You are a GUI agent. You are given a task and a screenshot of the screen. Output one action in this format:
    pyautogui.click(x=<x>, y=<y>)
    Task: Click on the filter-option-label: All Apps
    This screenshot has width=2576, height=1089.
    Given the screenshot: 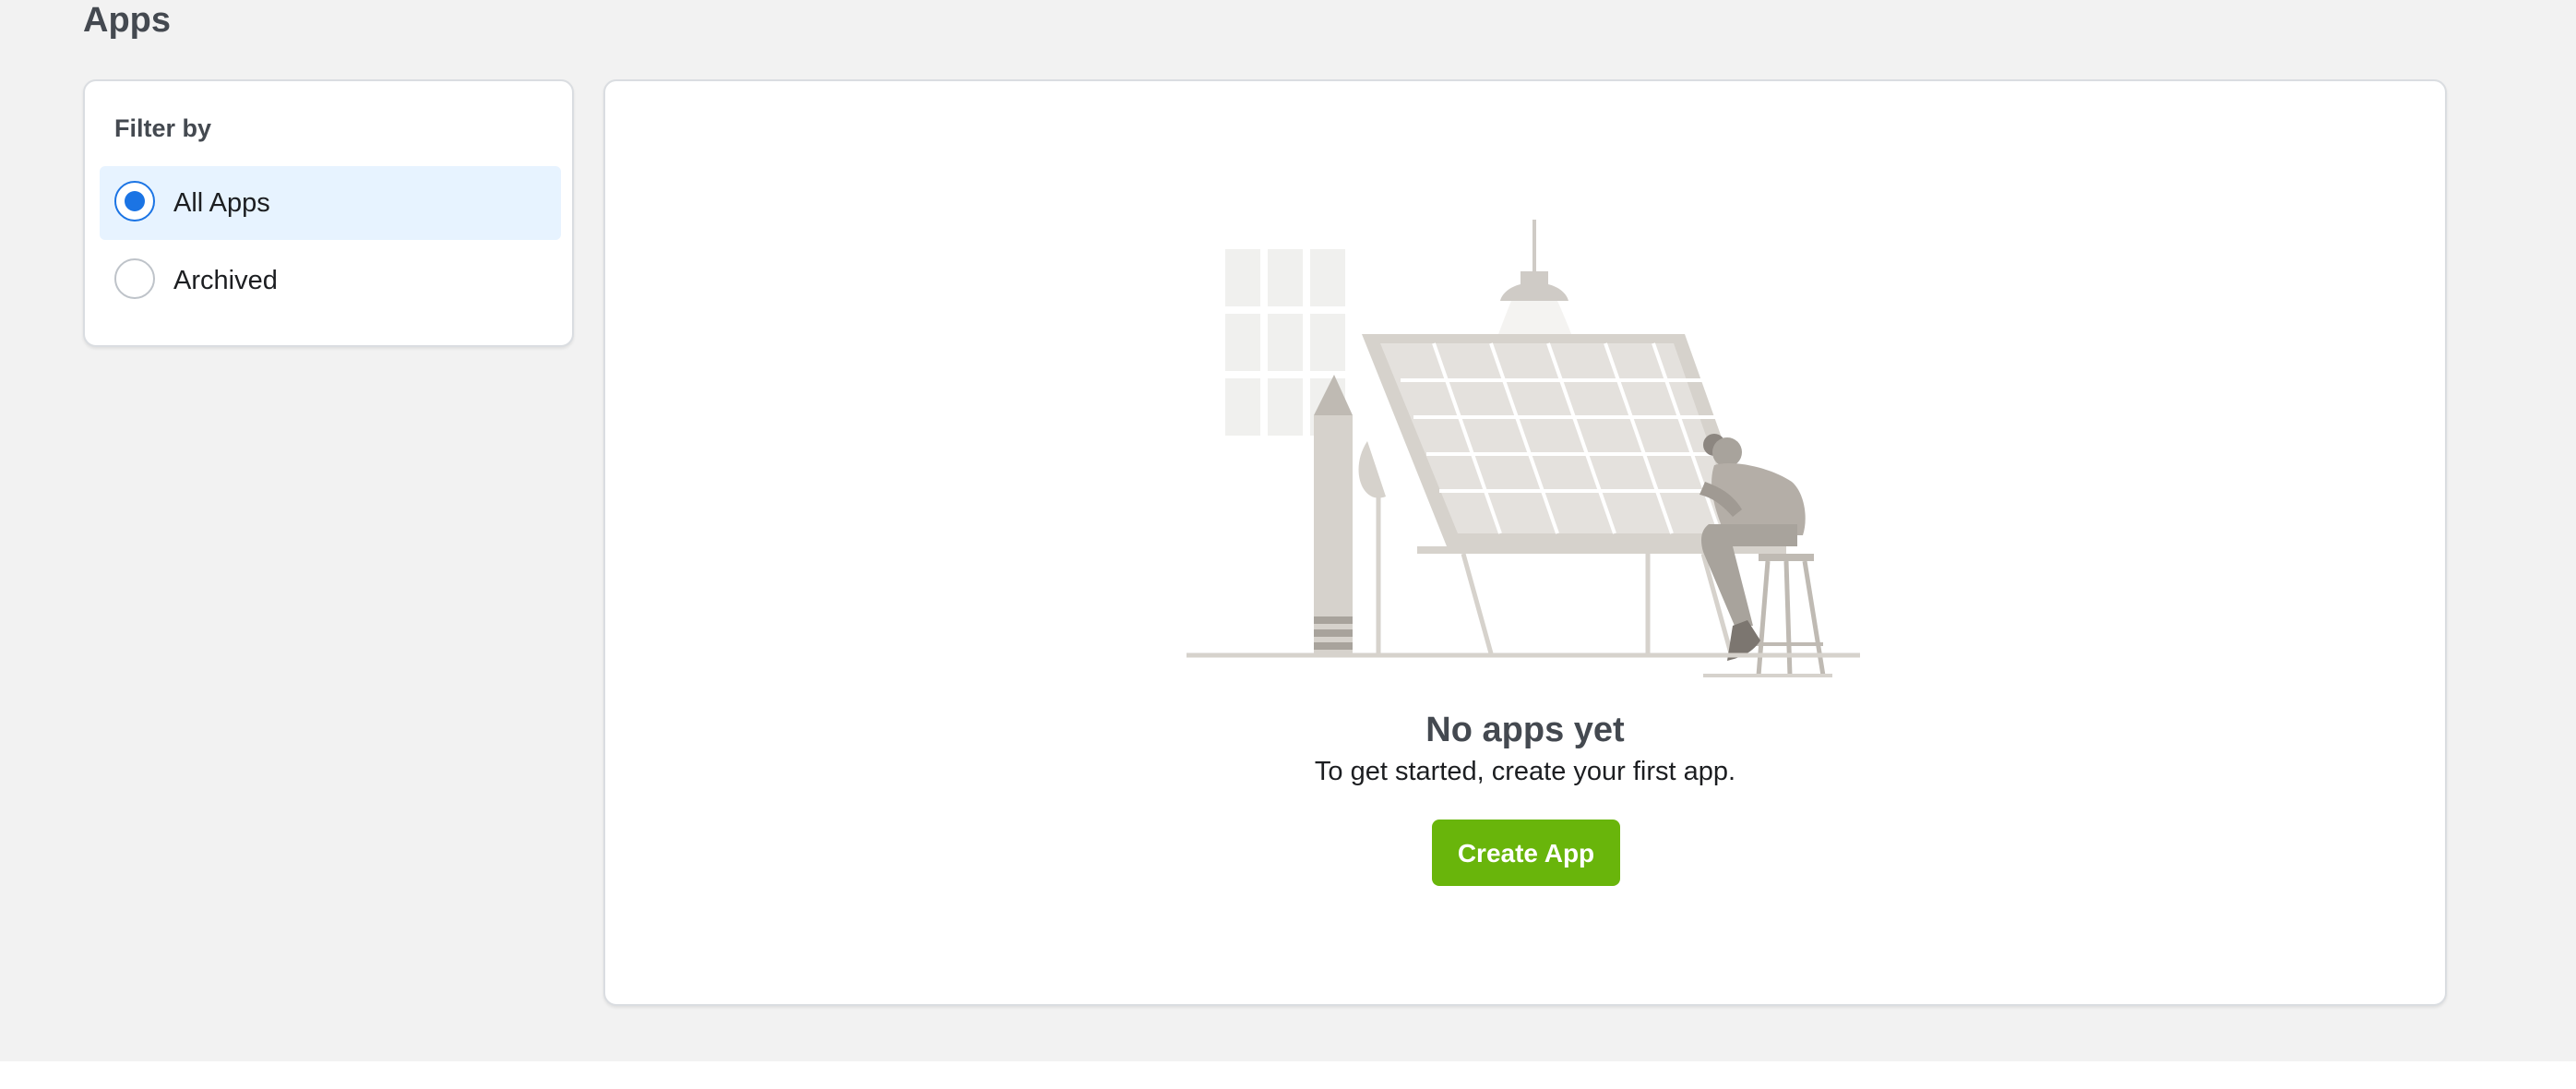 What is the action you would take?
    pyautogui.click(x=221, y=203)
    